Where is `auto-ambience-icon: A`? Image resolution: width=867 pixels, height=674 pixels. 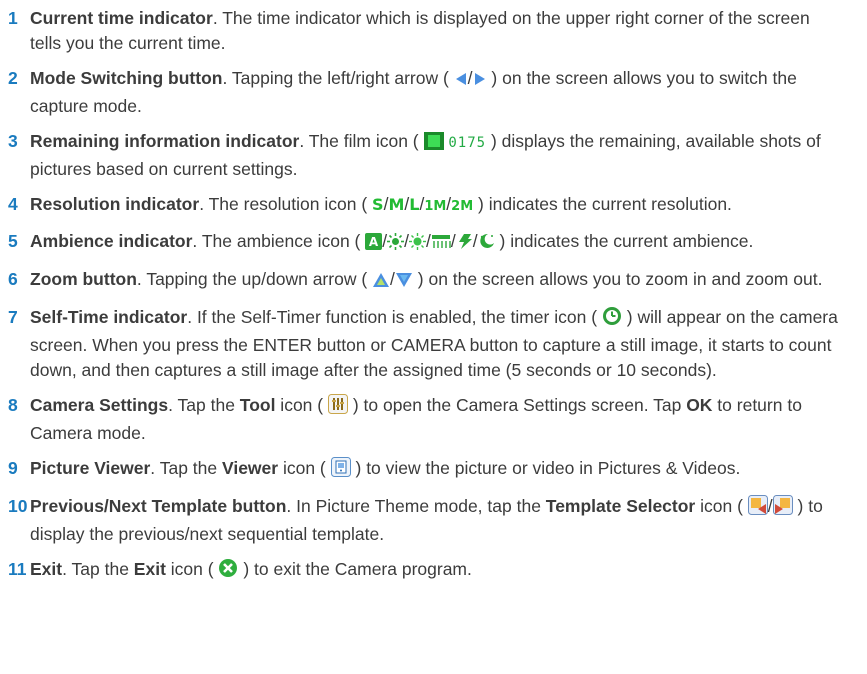
auto-ambience-icon: A is located at coordinates (374, 244).